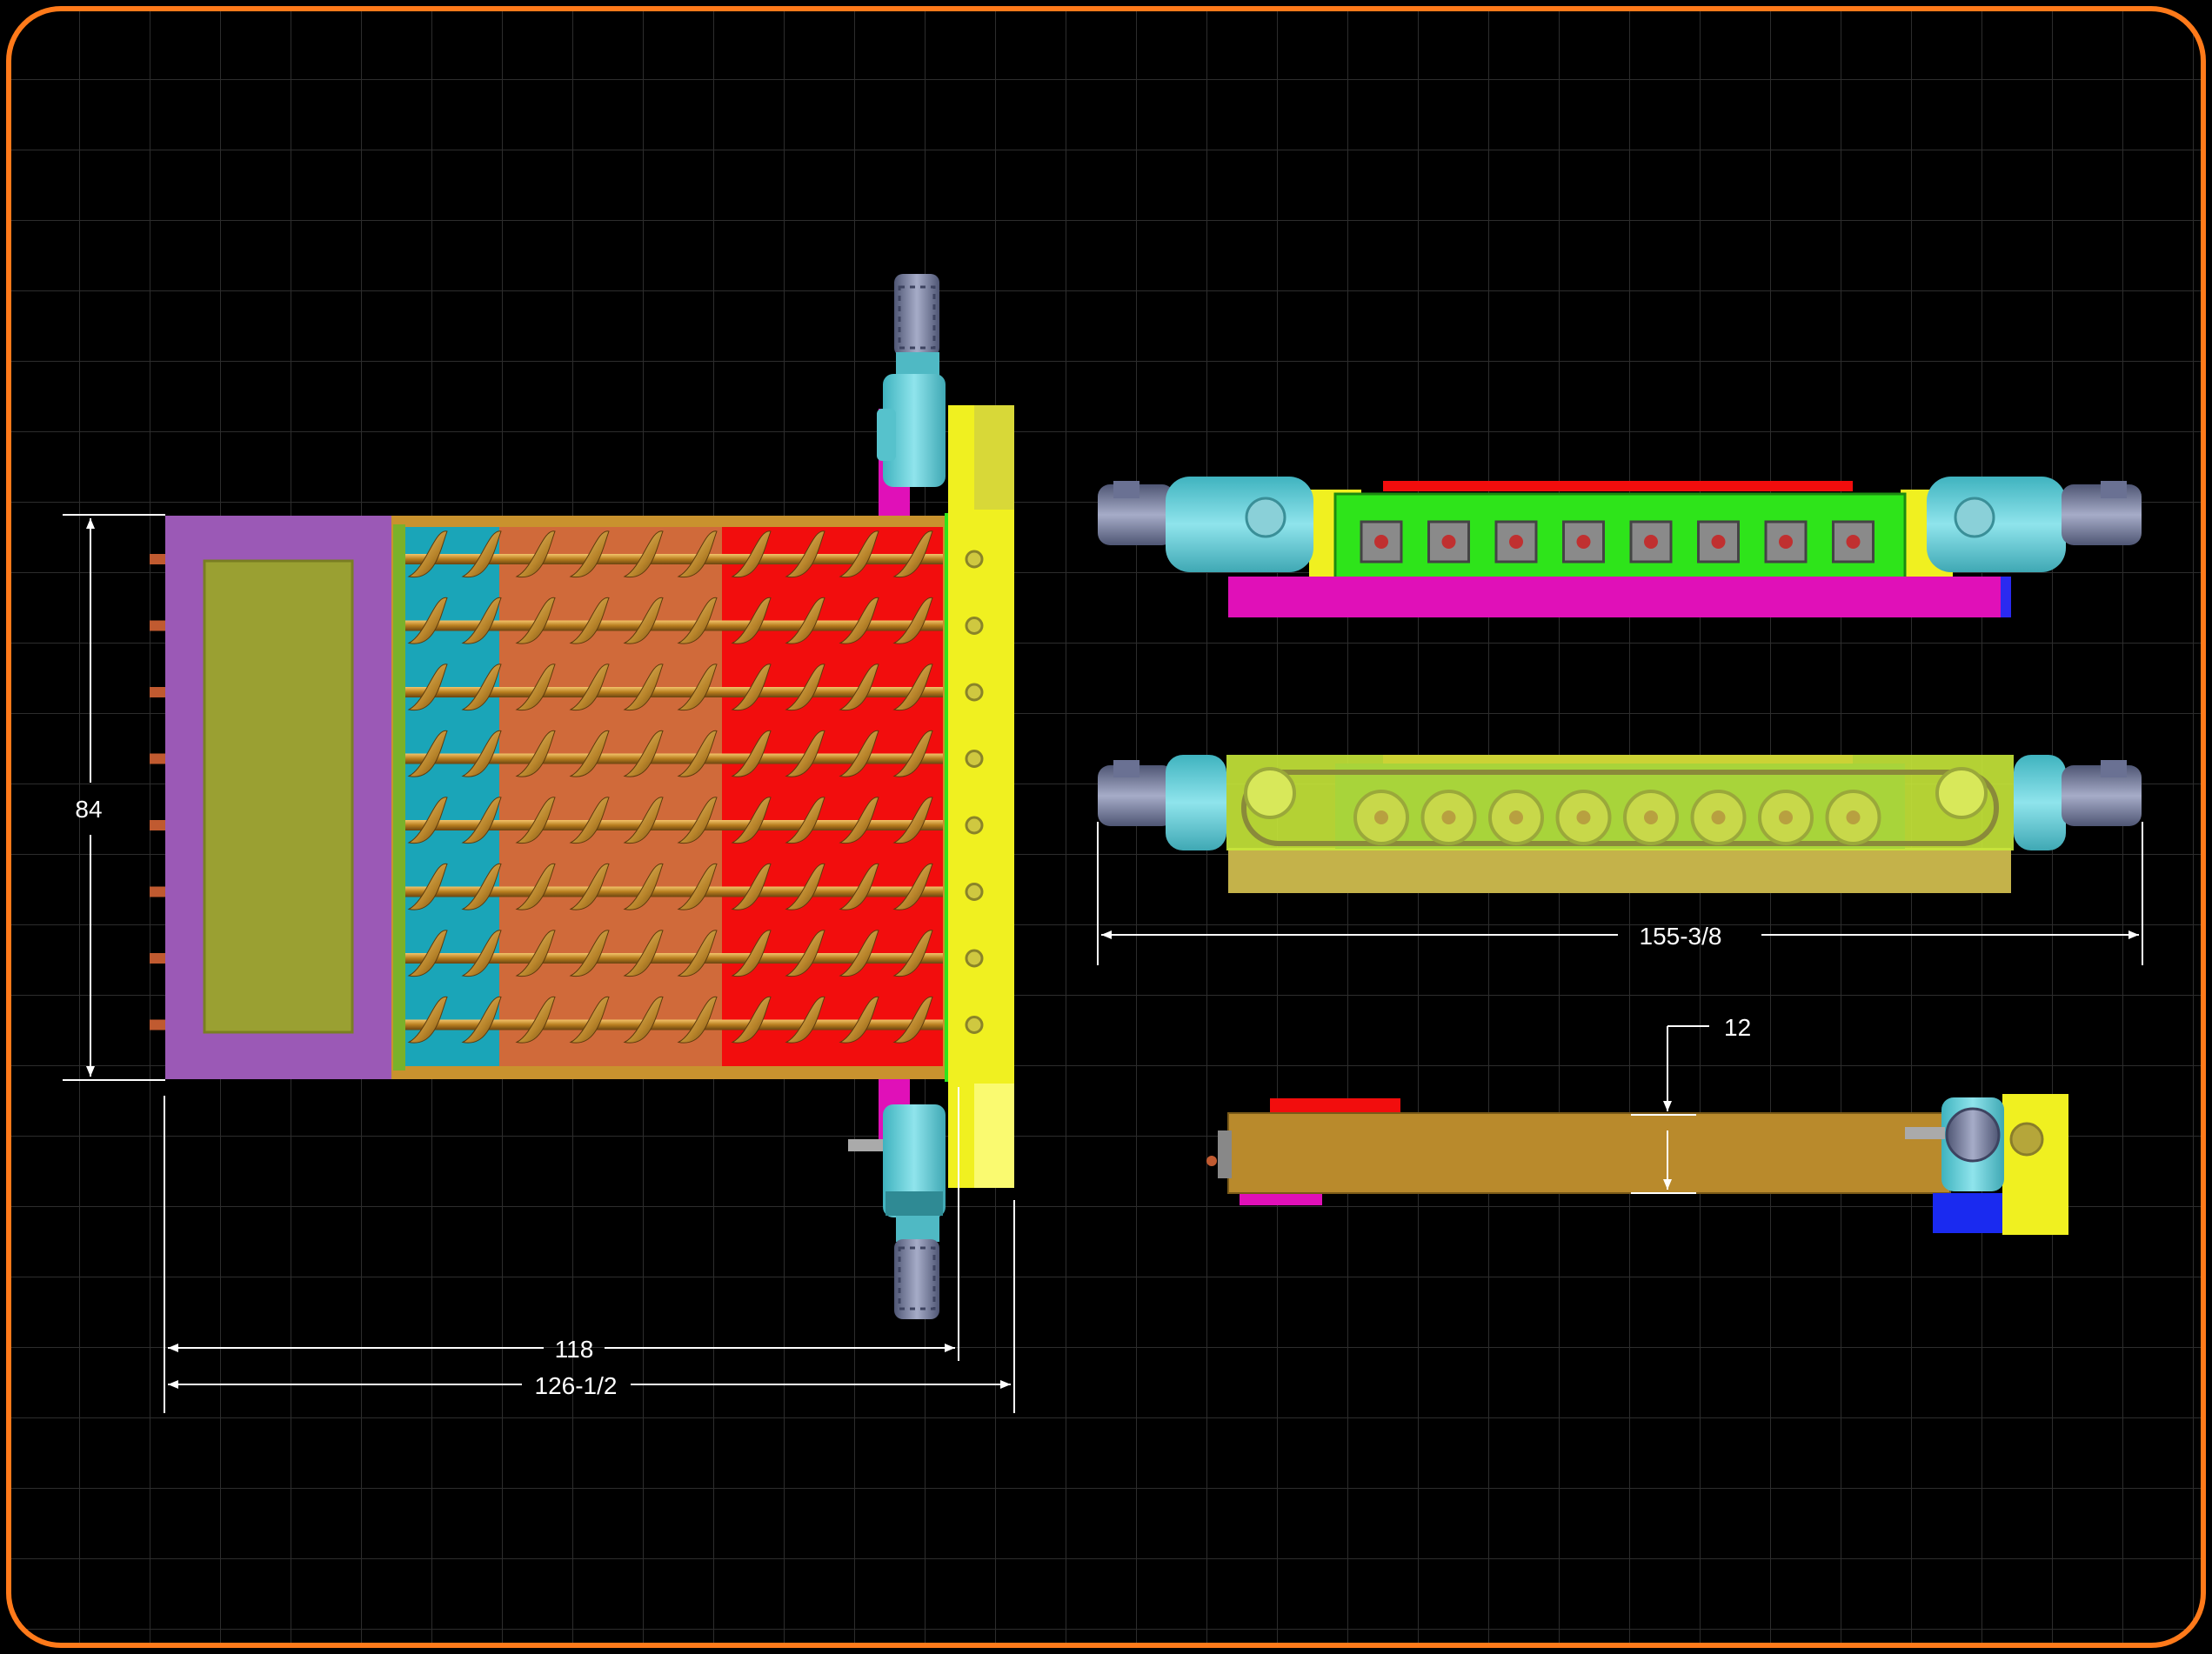  I want to click on green-strip, so click(399, 797).